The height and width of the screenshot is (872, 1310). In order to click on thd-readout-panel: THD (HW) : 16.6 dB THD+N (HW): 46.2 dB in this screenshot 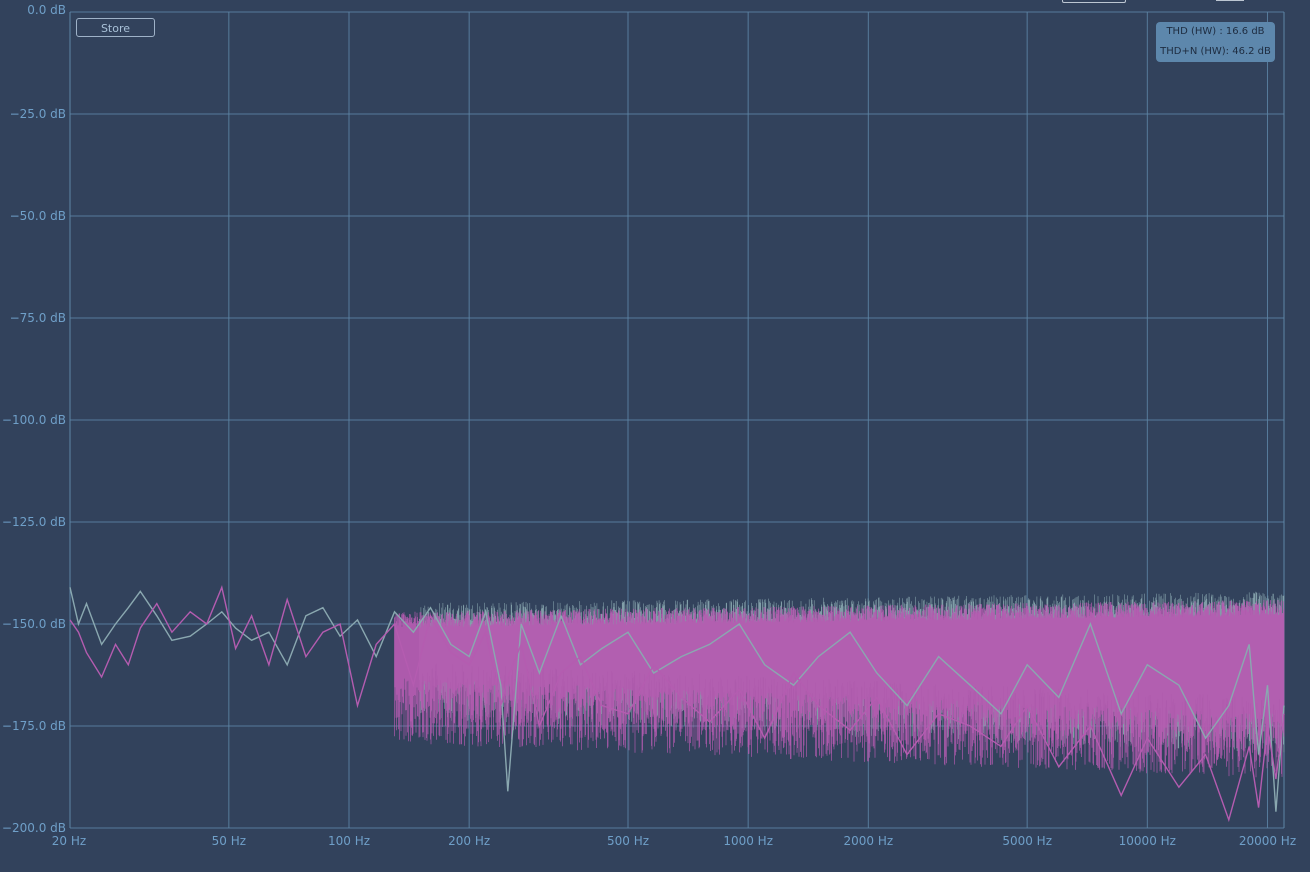, I will do `click(1215, 42)`.